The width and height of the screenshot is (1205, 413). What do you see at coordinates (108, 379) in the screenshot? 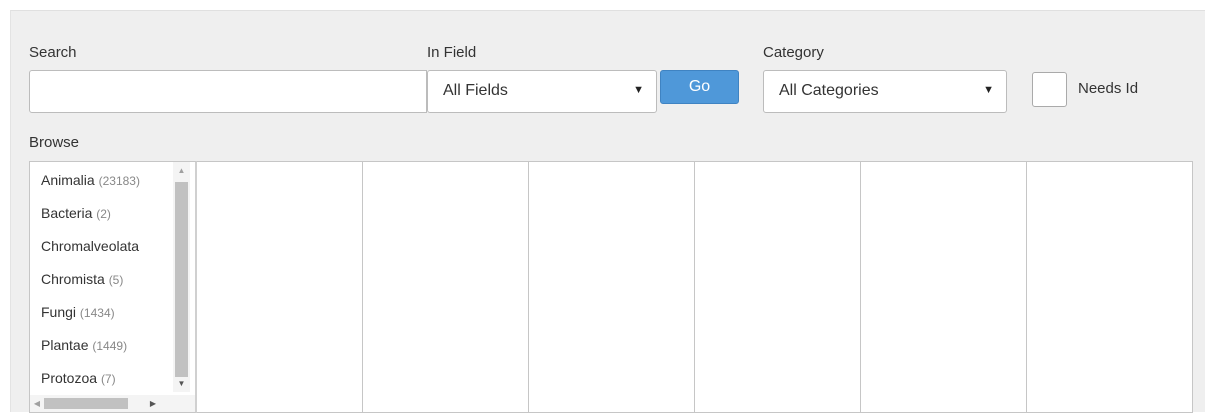
I see `taxon-count: (7)` at bounding box center [108, 379].